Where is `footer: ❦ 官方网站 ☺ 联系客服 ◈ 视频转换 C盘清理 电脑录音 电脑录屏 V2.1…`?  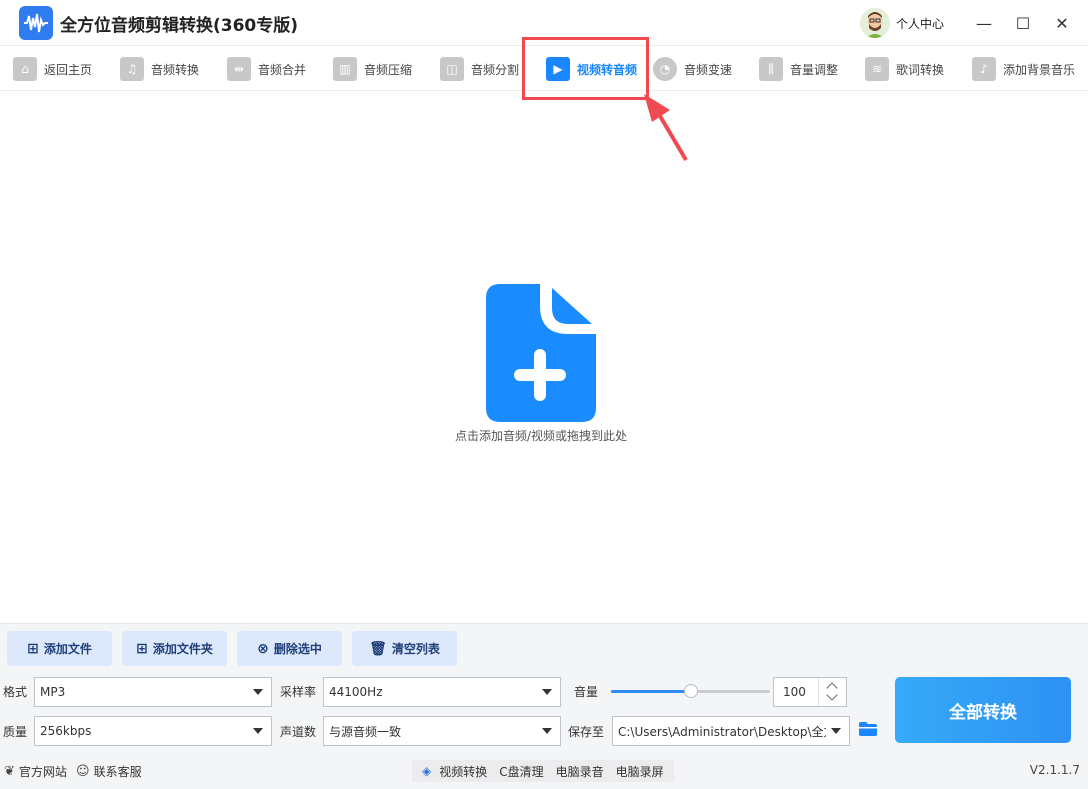
footer: ❦ 官方网站 ☺ 联系客服 ◈ 视频转换 C盘清理 电脑录音 电脑录屏 V2.1… is located at coordinates (544, 772).